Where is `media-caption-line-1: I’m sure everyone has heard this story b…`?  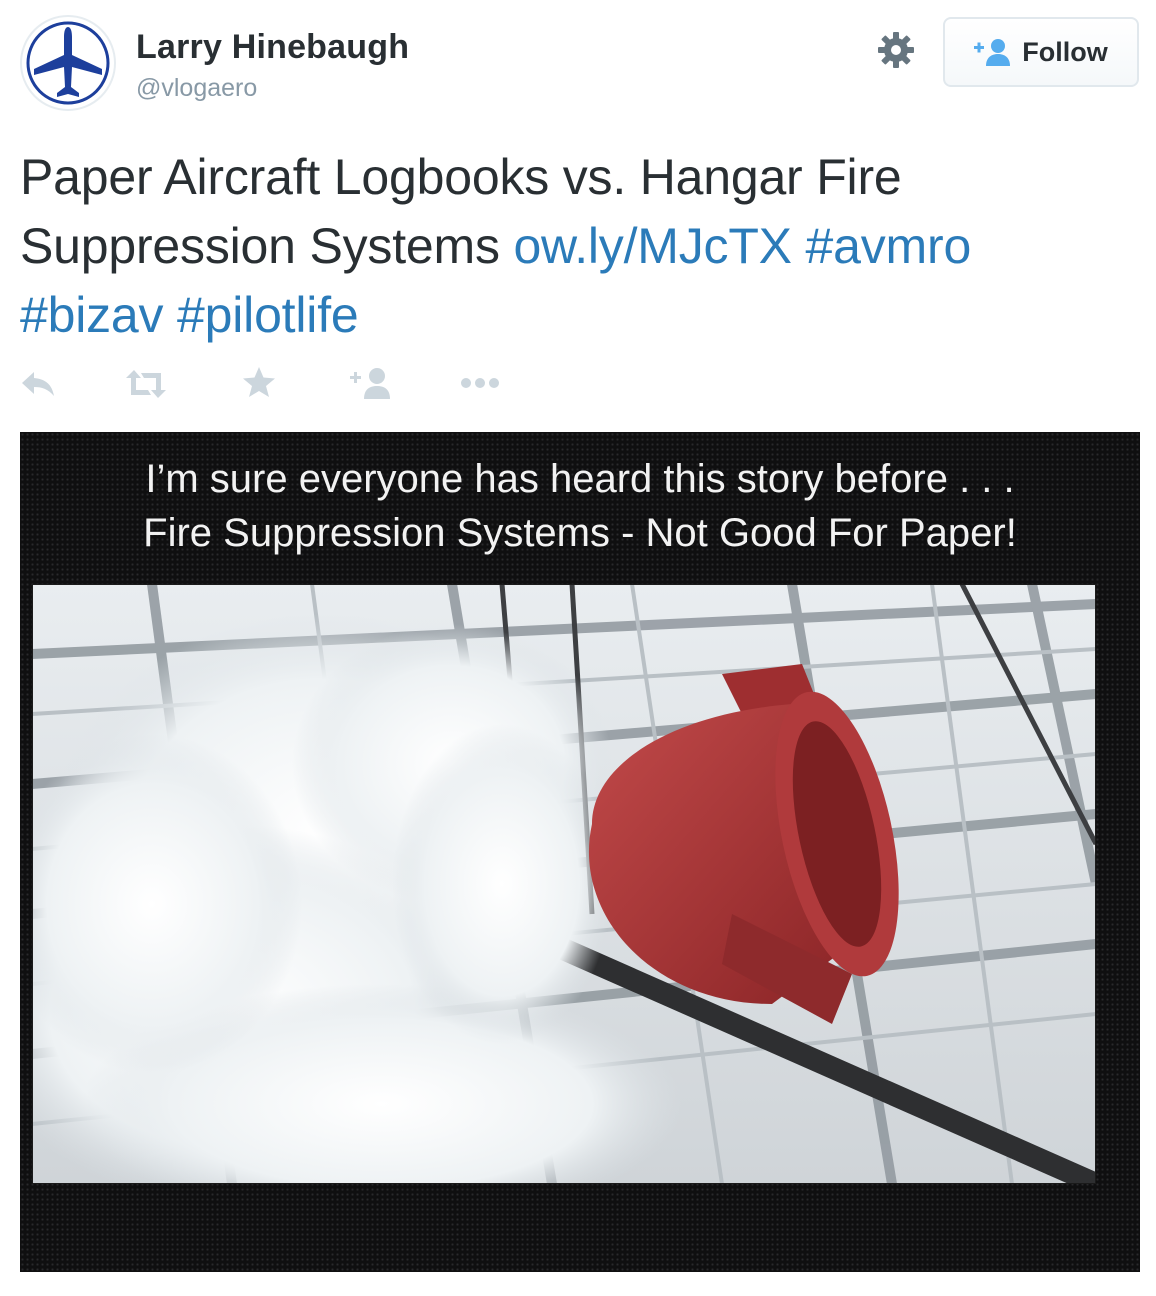 media-caption-line-1: I’m sure everyone has heard this story b… is located at coordinates (580, 479).